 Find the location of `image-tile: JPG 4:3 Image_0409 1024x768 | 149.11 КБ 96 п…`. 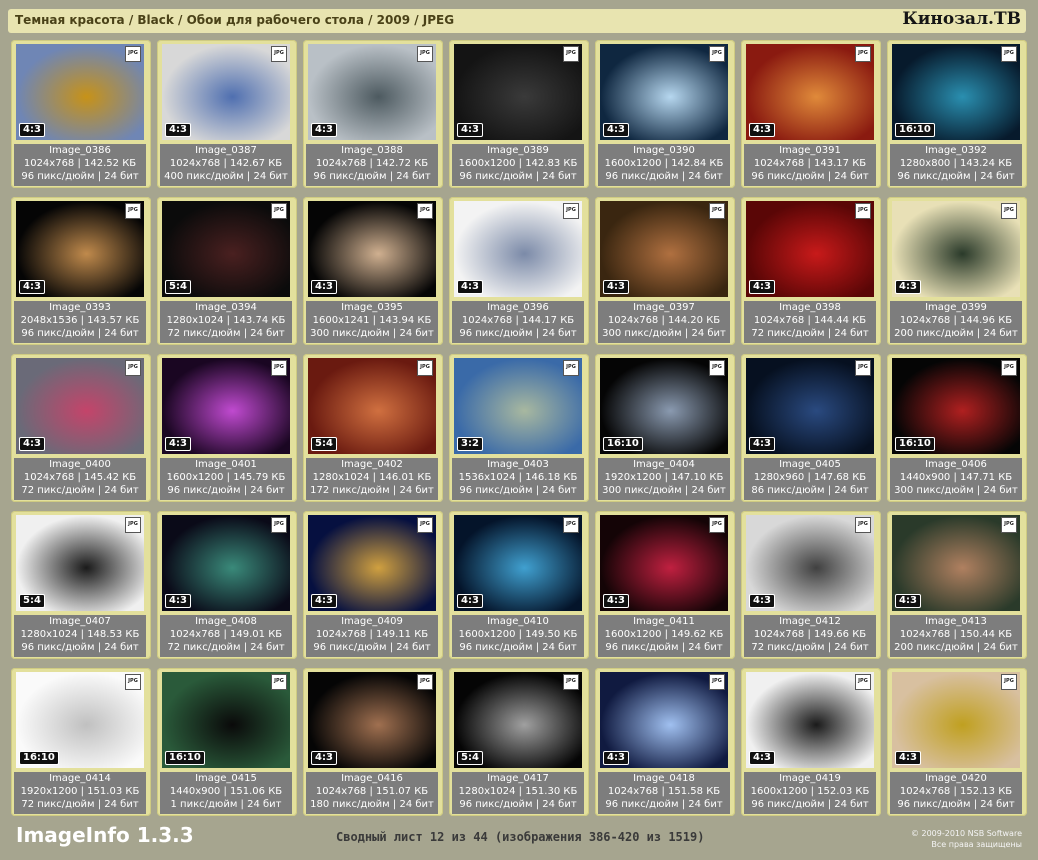

image-tile: JPG 4:3 Image_0409 1024x768 | 149.11 КБ 96 п… is located at coordinates (373, 585).